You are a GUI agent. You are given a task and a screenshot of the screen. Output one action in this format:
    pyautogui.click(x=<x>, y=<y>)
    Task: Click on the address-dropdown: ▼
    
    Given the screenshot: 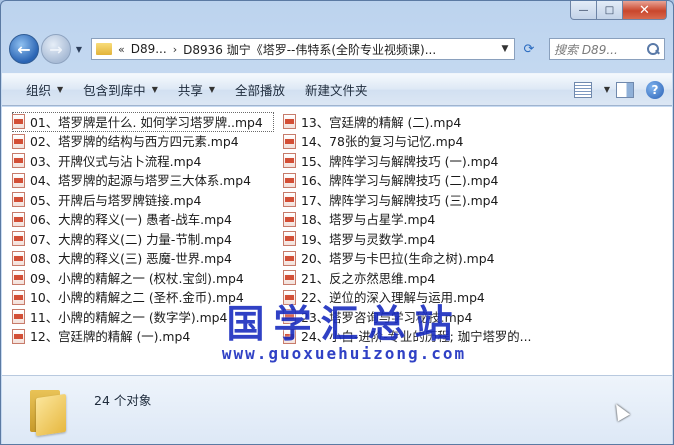 What is the action you would take?
    pyautogui.click(x=505, y=49)
    